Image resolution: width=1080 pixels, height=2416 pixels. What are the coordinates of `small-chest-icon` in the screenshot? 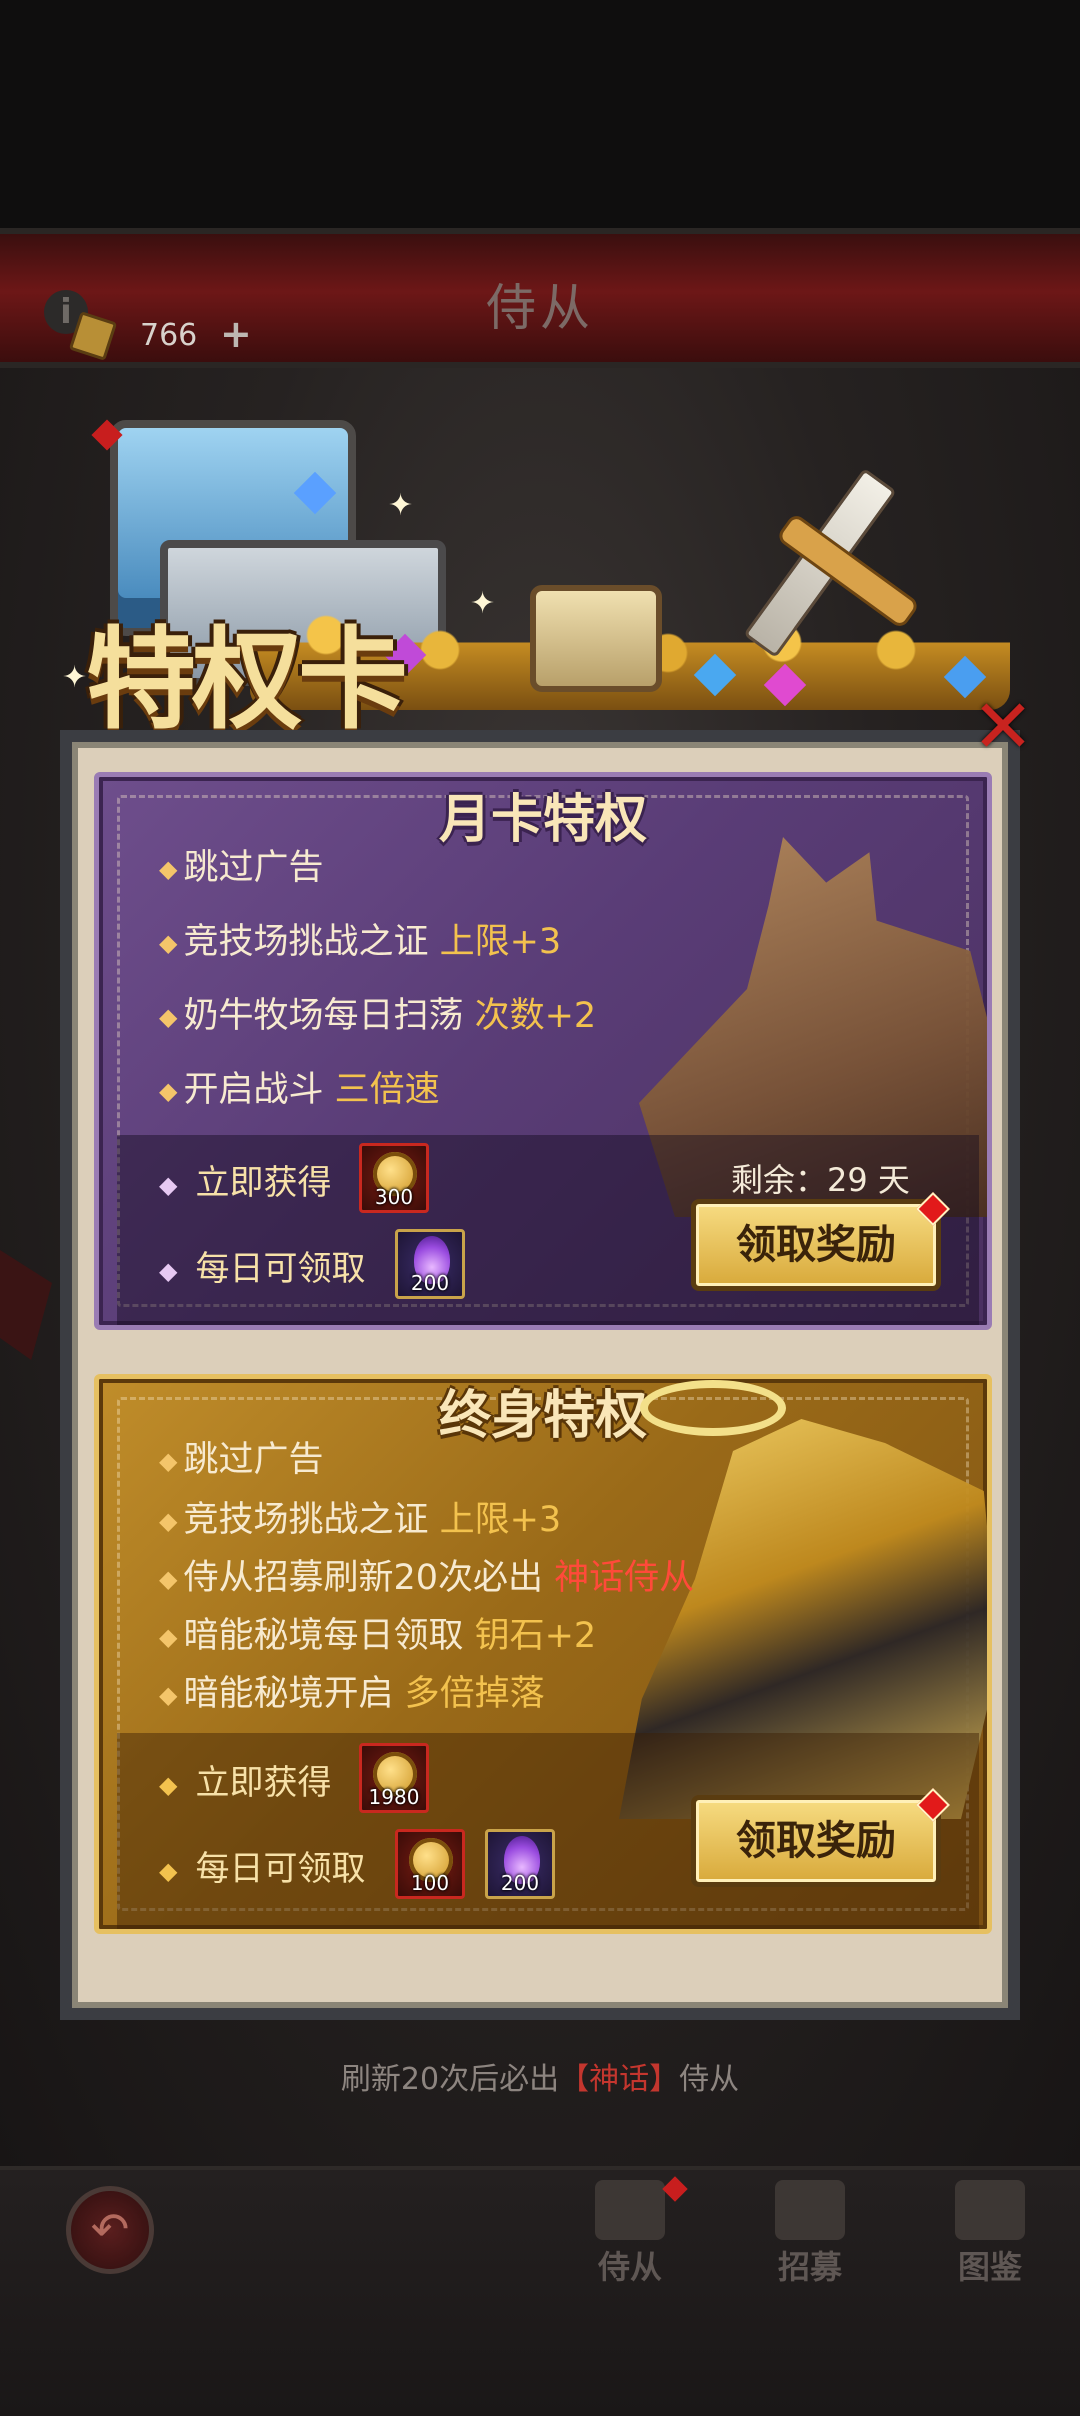 It's located at (596, 638).